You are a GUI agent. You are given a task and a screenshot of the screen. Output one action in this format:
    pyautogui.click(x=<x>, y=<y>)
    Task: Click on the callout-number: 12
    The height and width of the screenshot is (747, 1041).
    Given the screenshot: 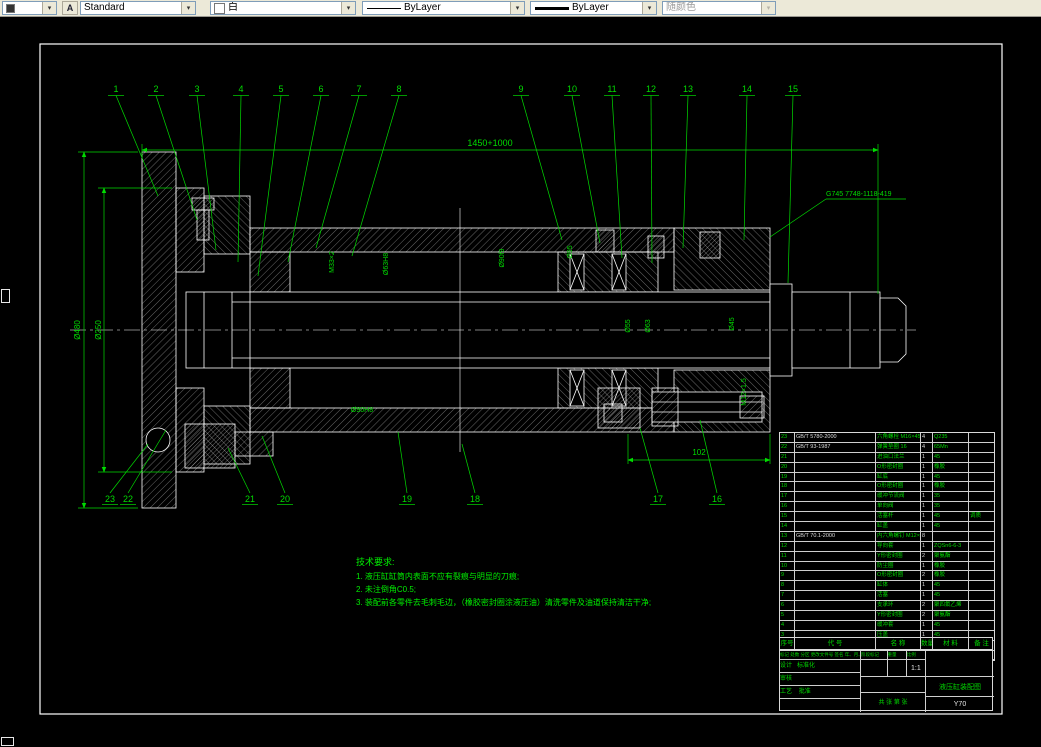 What is the action you would take?
    pyautogui.click(x=651, y=89)
    